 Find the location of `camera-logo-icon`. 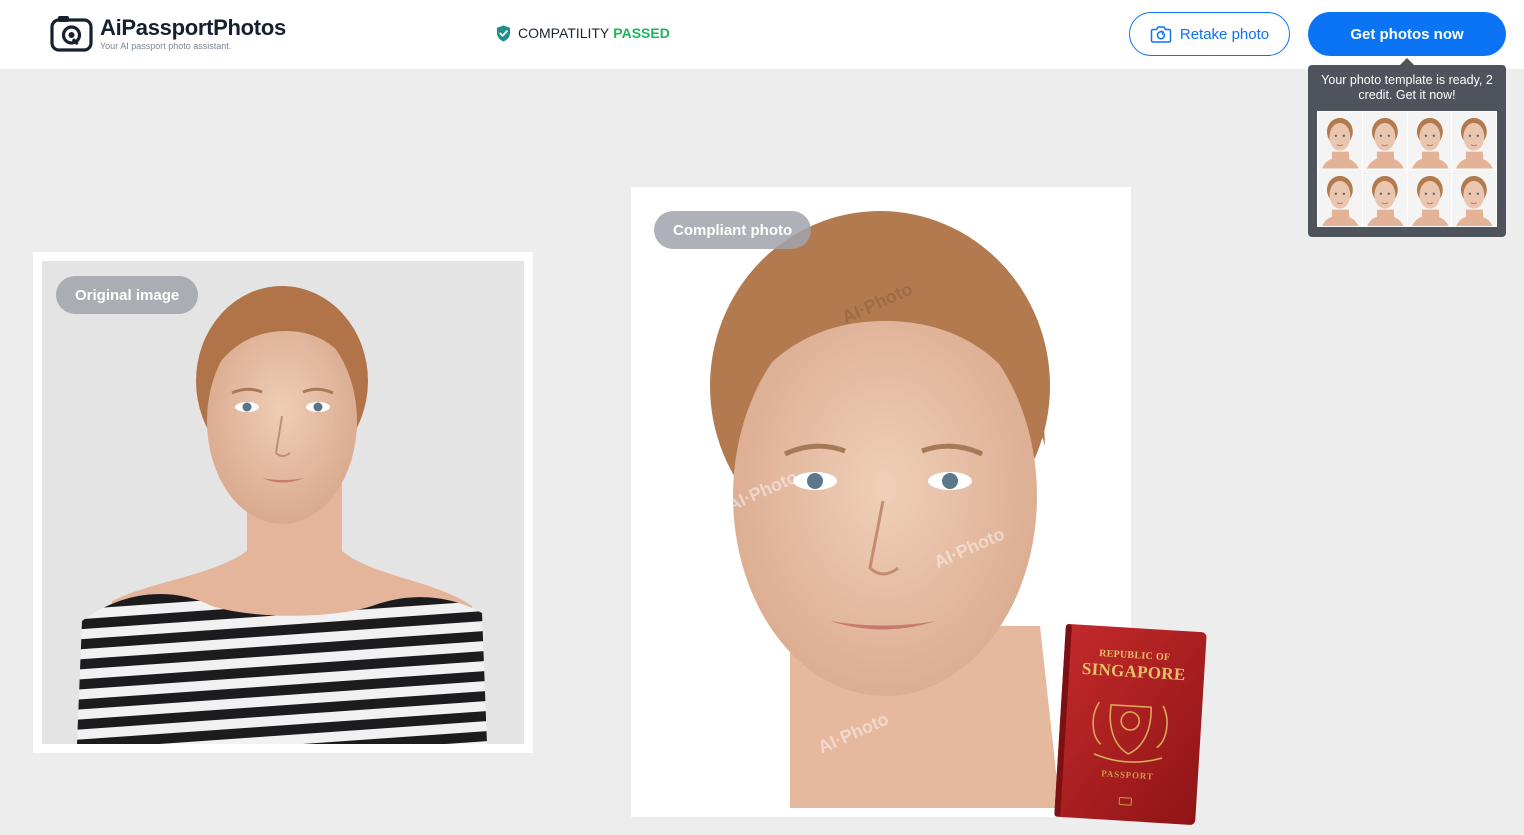

camera-logo-icon is located at coordinates (71, 34).